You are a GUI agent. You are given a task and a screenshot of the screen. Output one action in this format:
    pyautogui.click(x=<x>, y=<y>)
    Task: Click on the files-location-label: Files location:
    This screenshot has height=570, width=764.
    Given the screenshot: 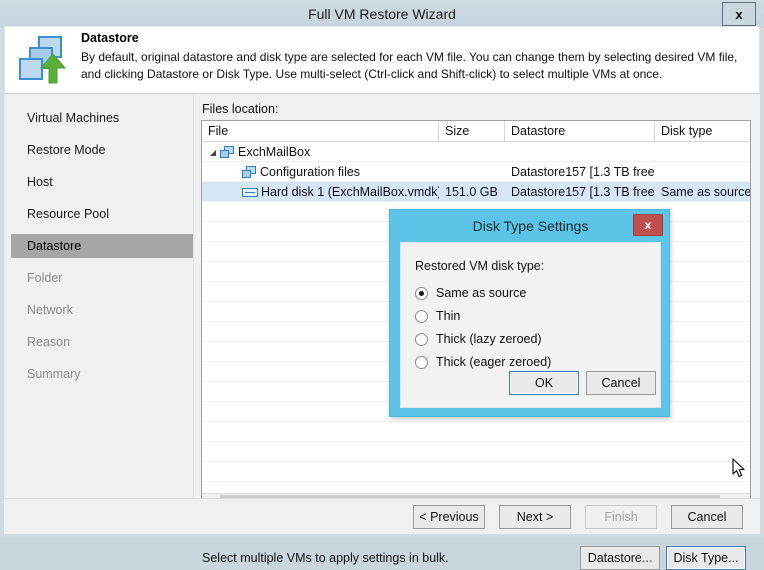 What is the action you would take?
    pyautogui.click(x=240, y=109)
    